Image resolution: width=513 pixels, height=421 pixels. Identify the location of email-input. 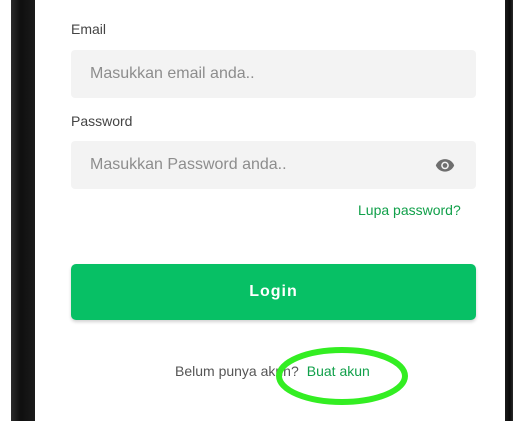
(255, 74).